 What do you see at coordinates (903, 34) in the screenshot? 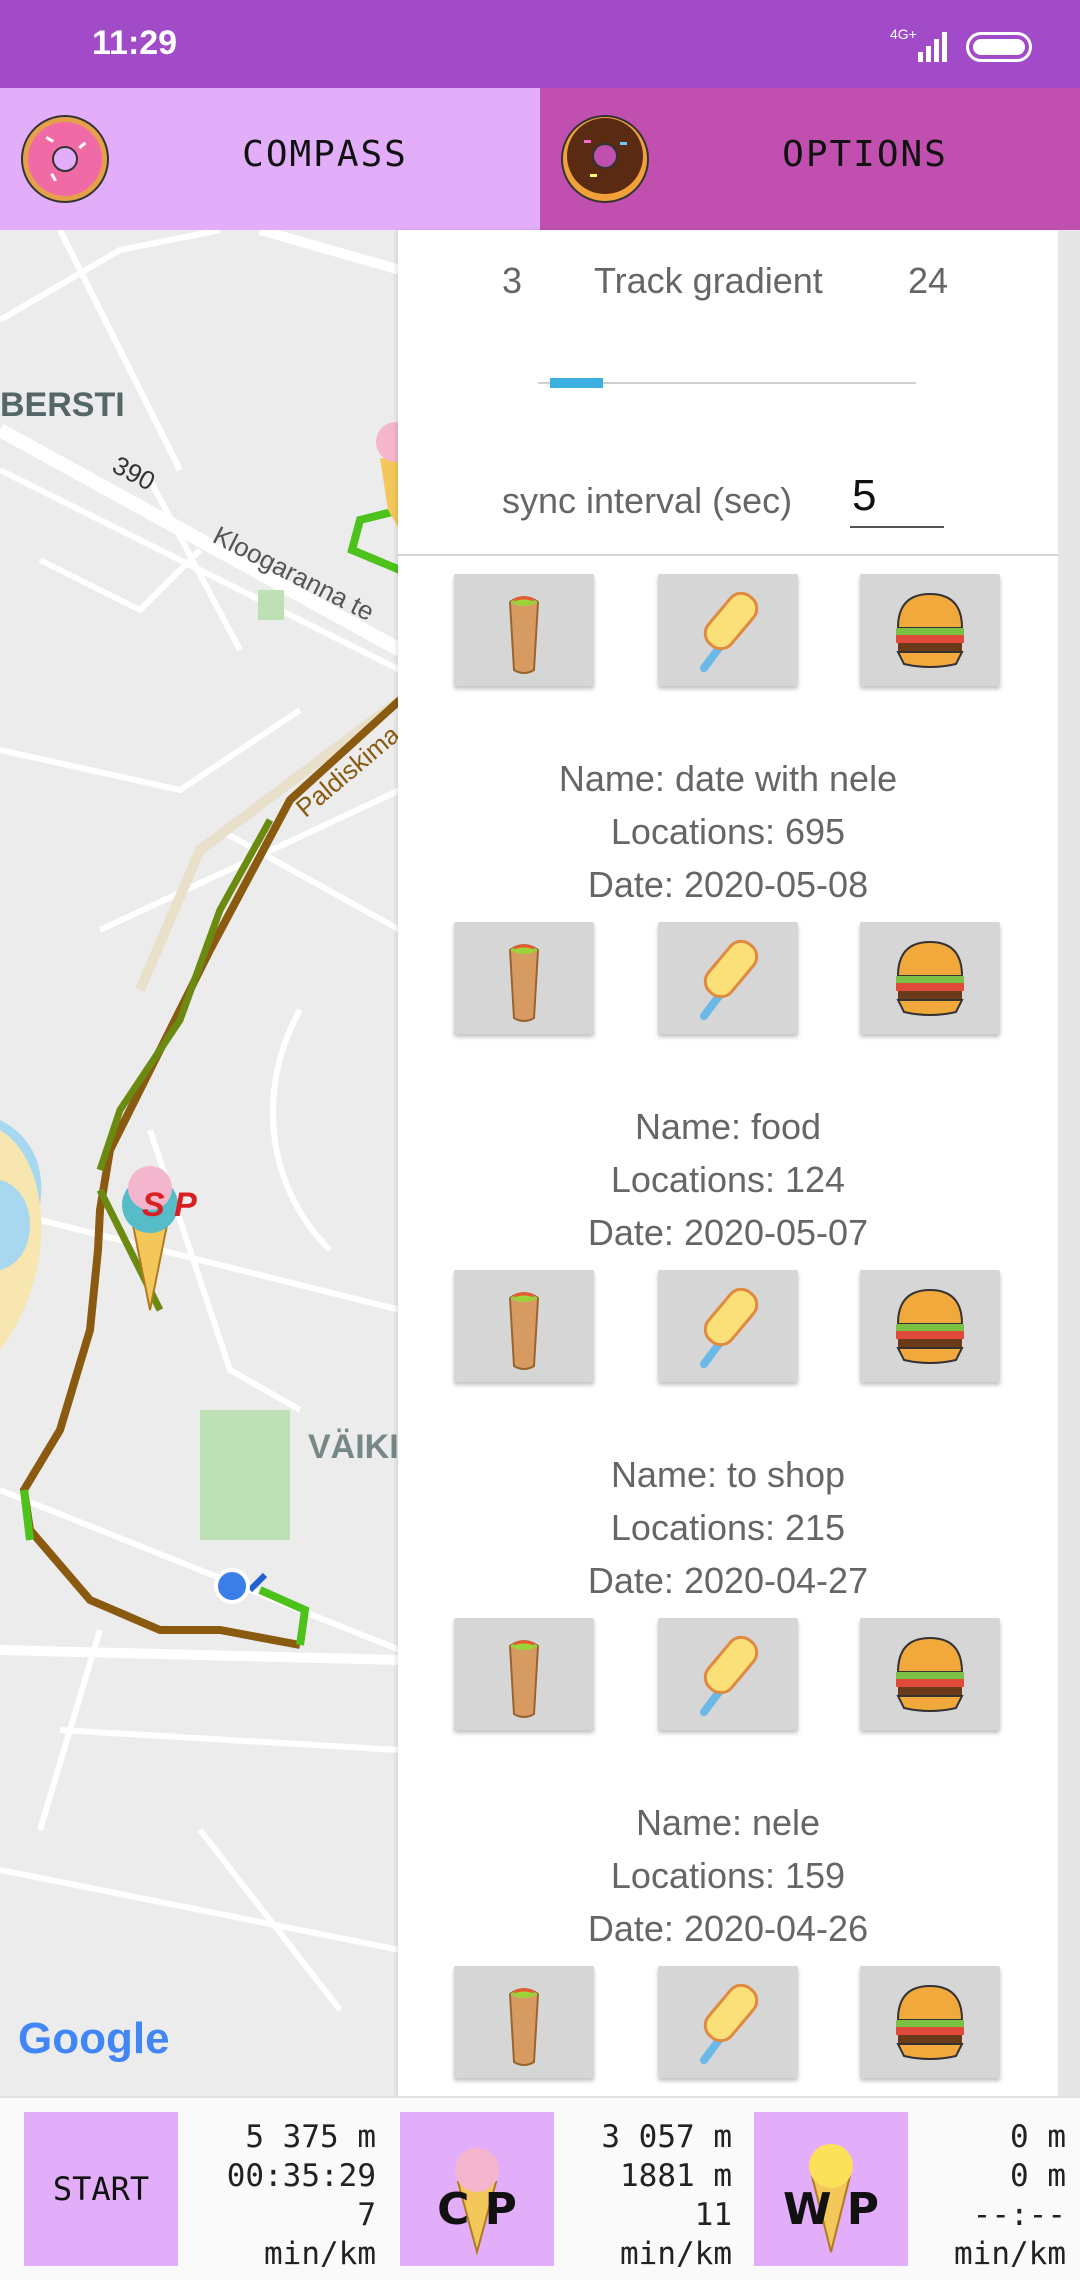
I see `network-type: 4G+` at bounding box center [903, 34].